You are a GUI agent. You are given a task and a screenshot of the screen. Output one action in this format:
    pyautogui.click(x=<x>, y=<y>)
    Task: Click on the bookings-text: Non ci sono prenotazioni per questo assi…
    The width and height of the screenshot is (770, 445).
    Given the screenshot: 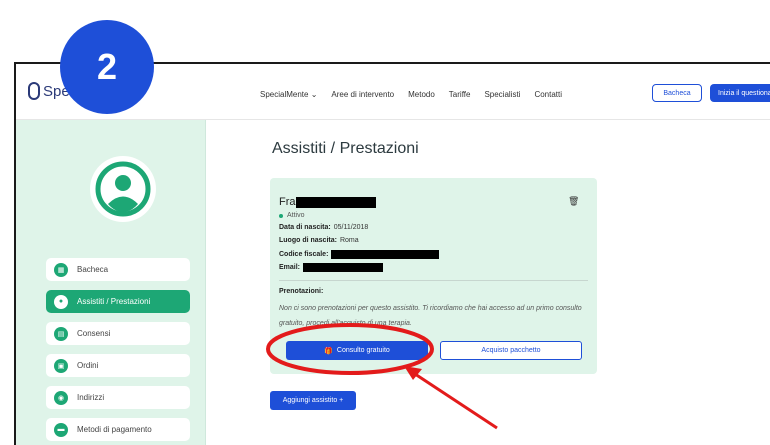 What is the action you would take?
    pyautogui.click(x=430, y=316)
    